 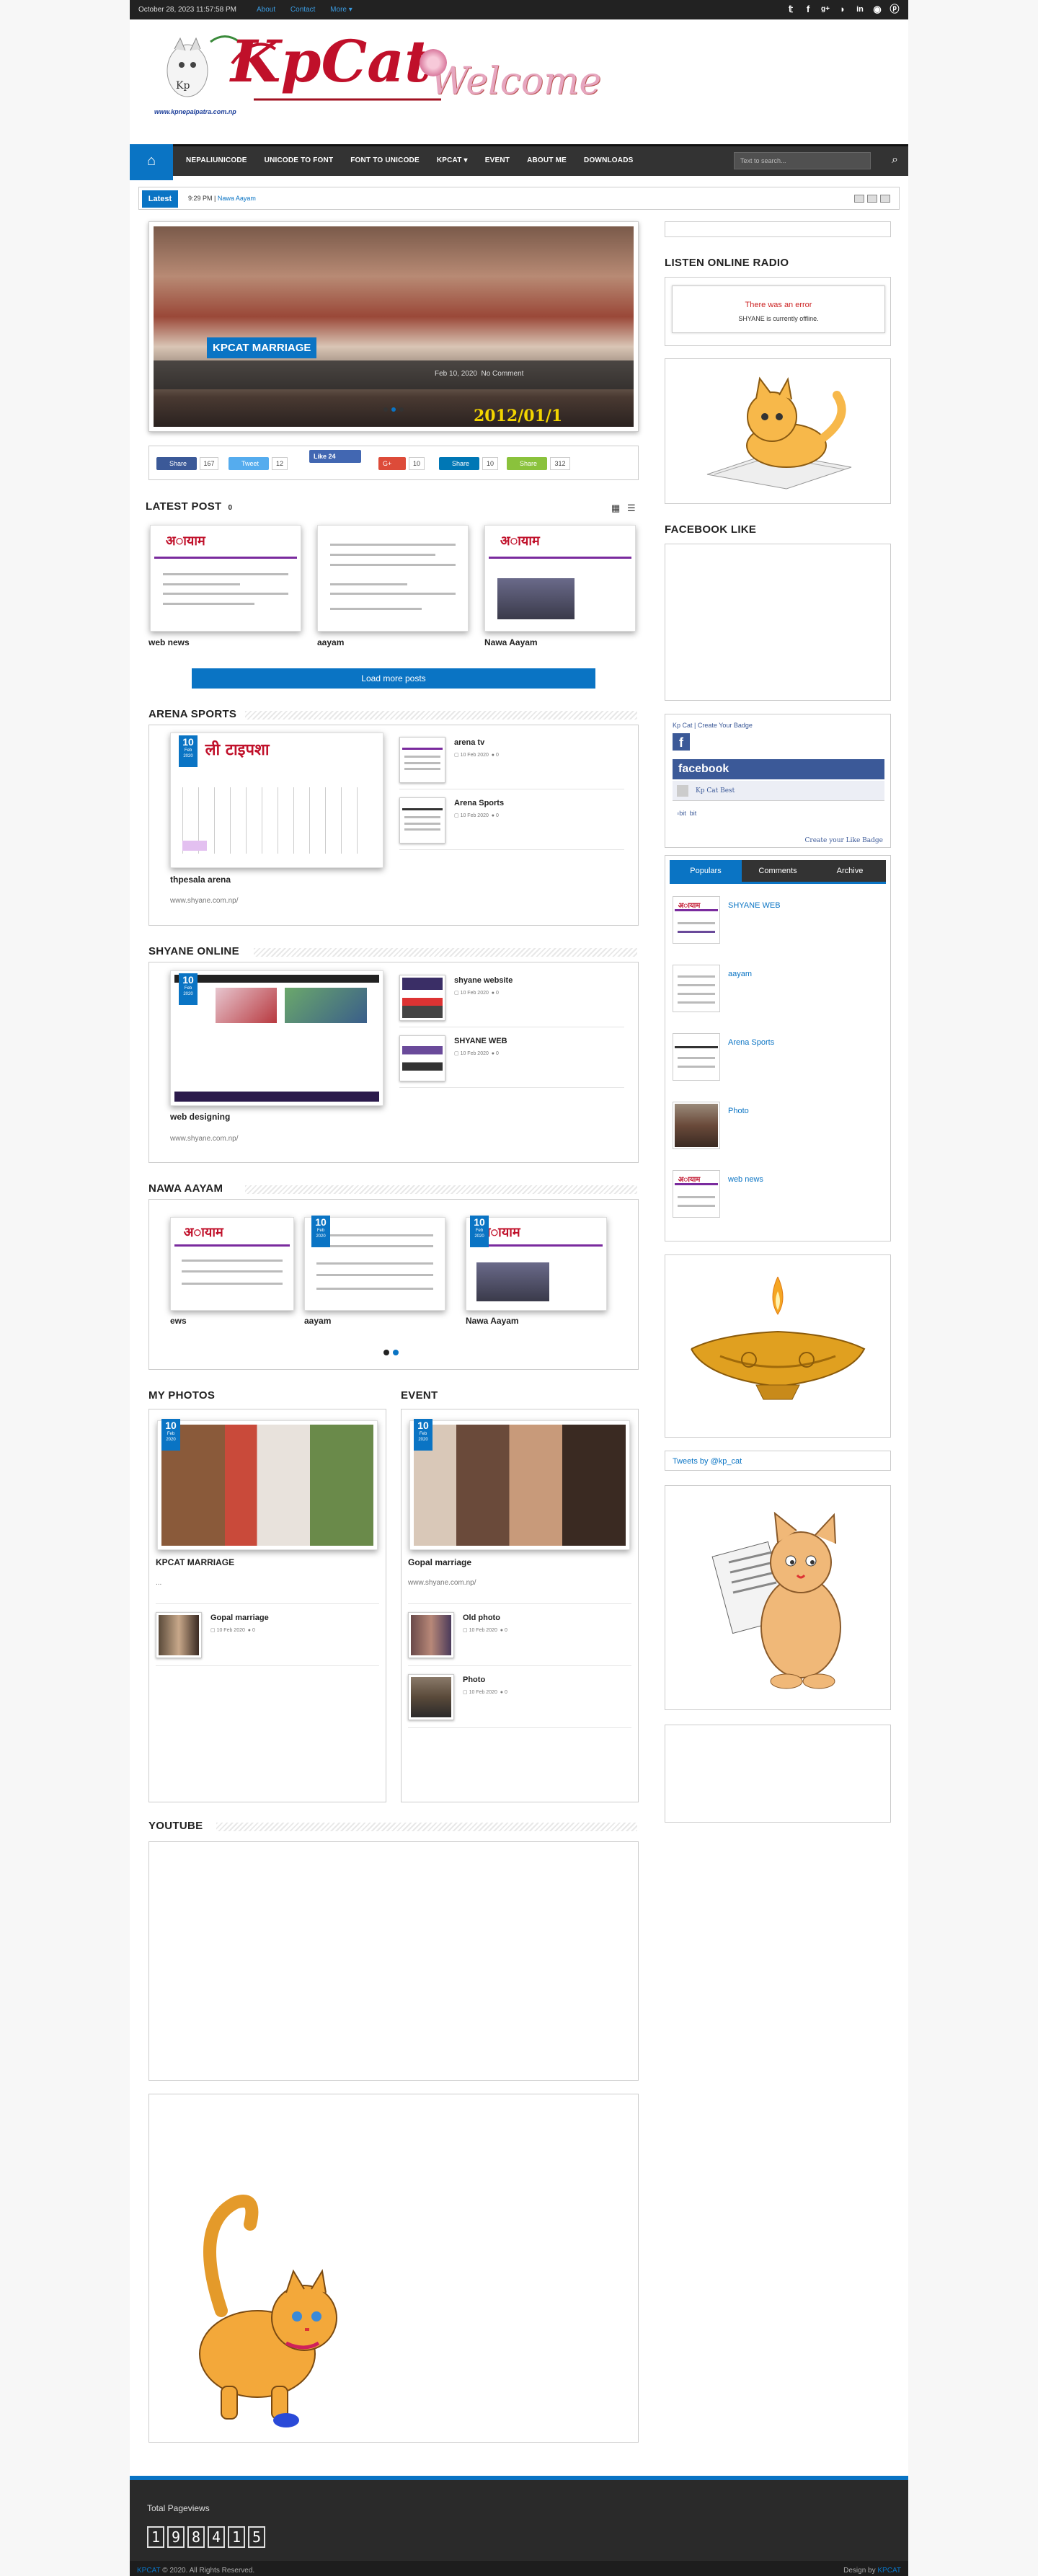 I want to click on top-link-more: More ▾, so click(x=341, y=10).